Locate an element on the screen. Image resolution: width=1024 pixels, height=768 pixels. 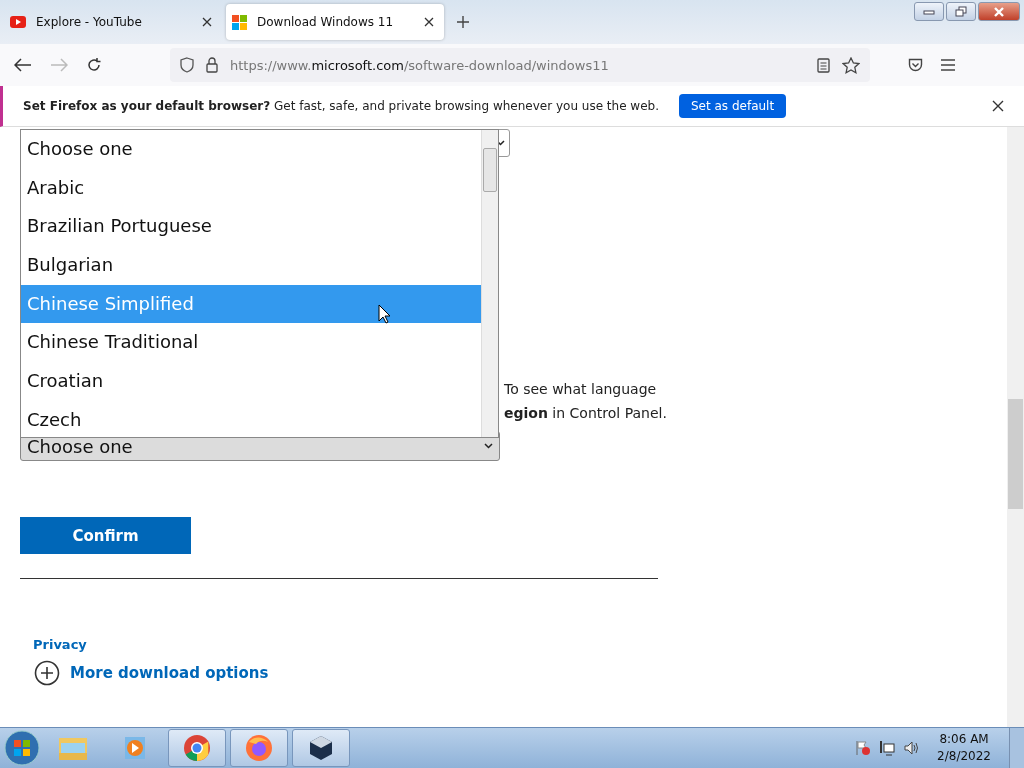
firefox-icon is located at coordinates (259, 748).